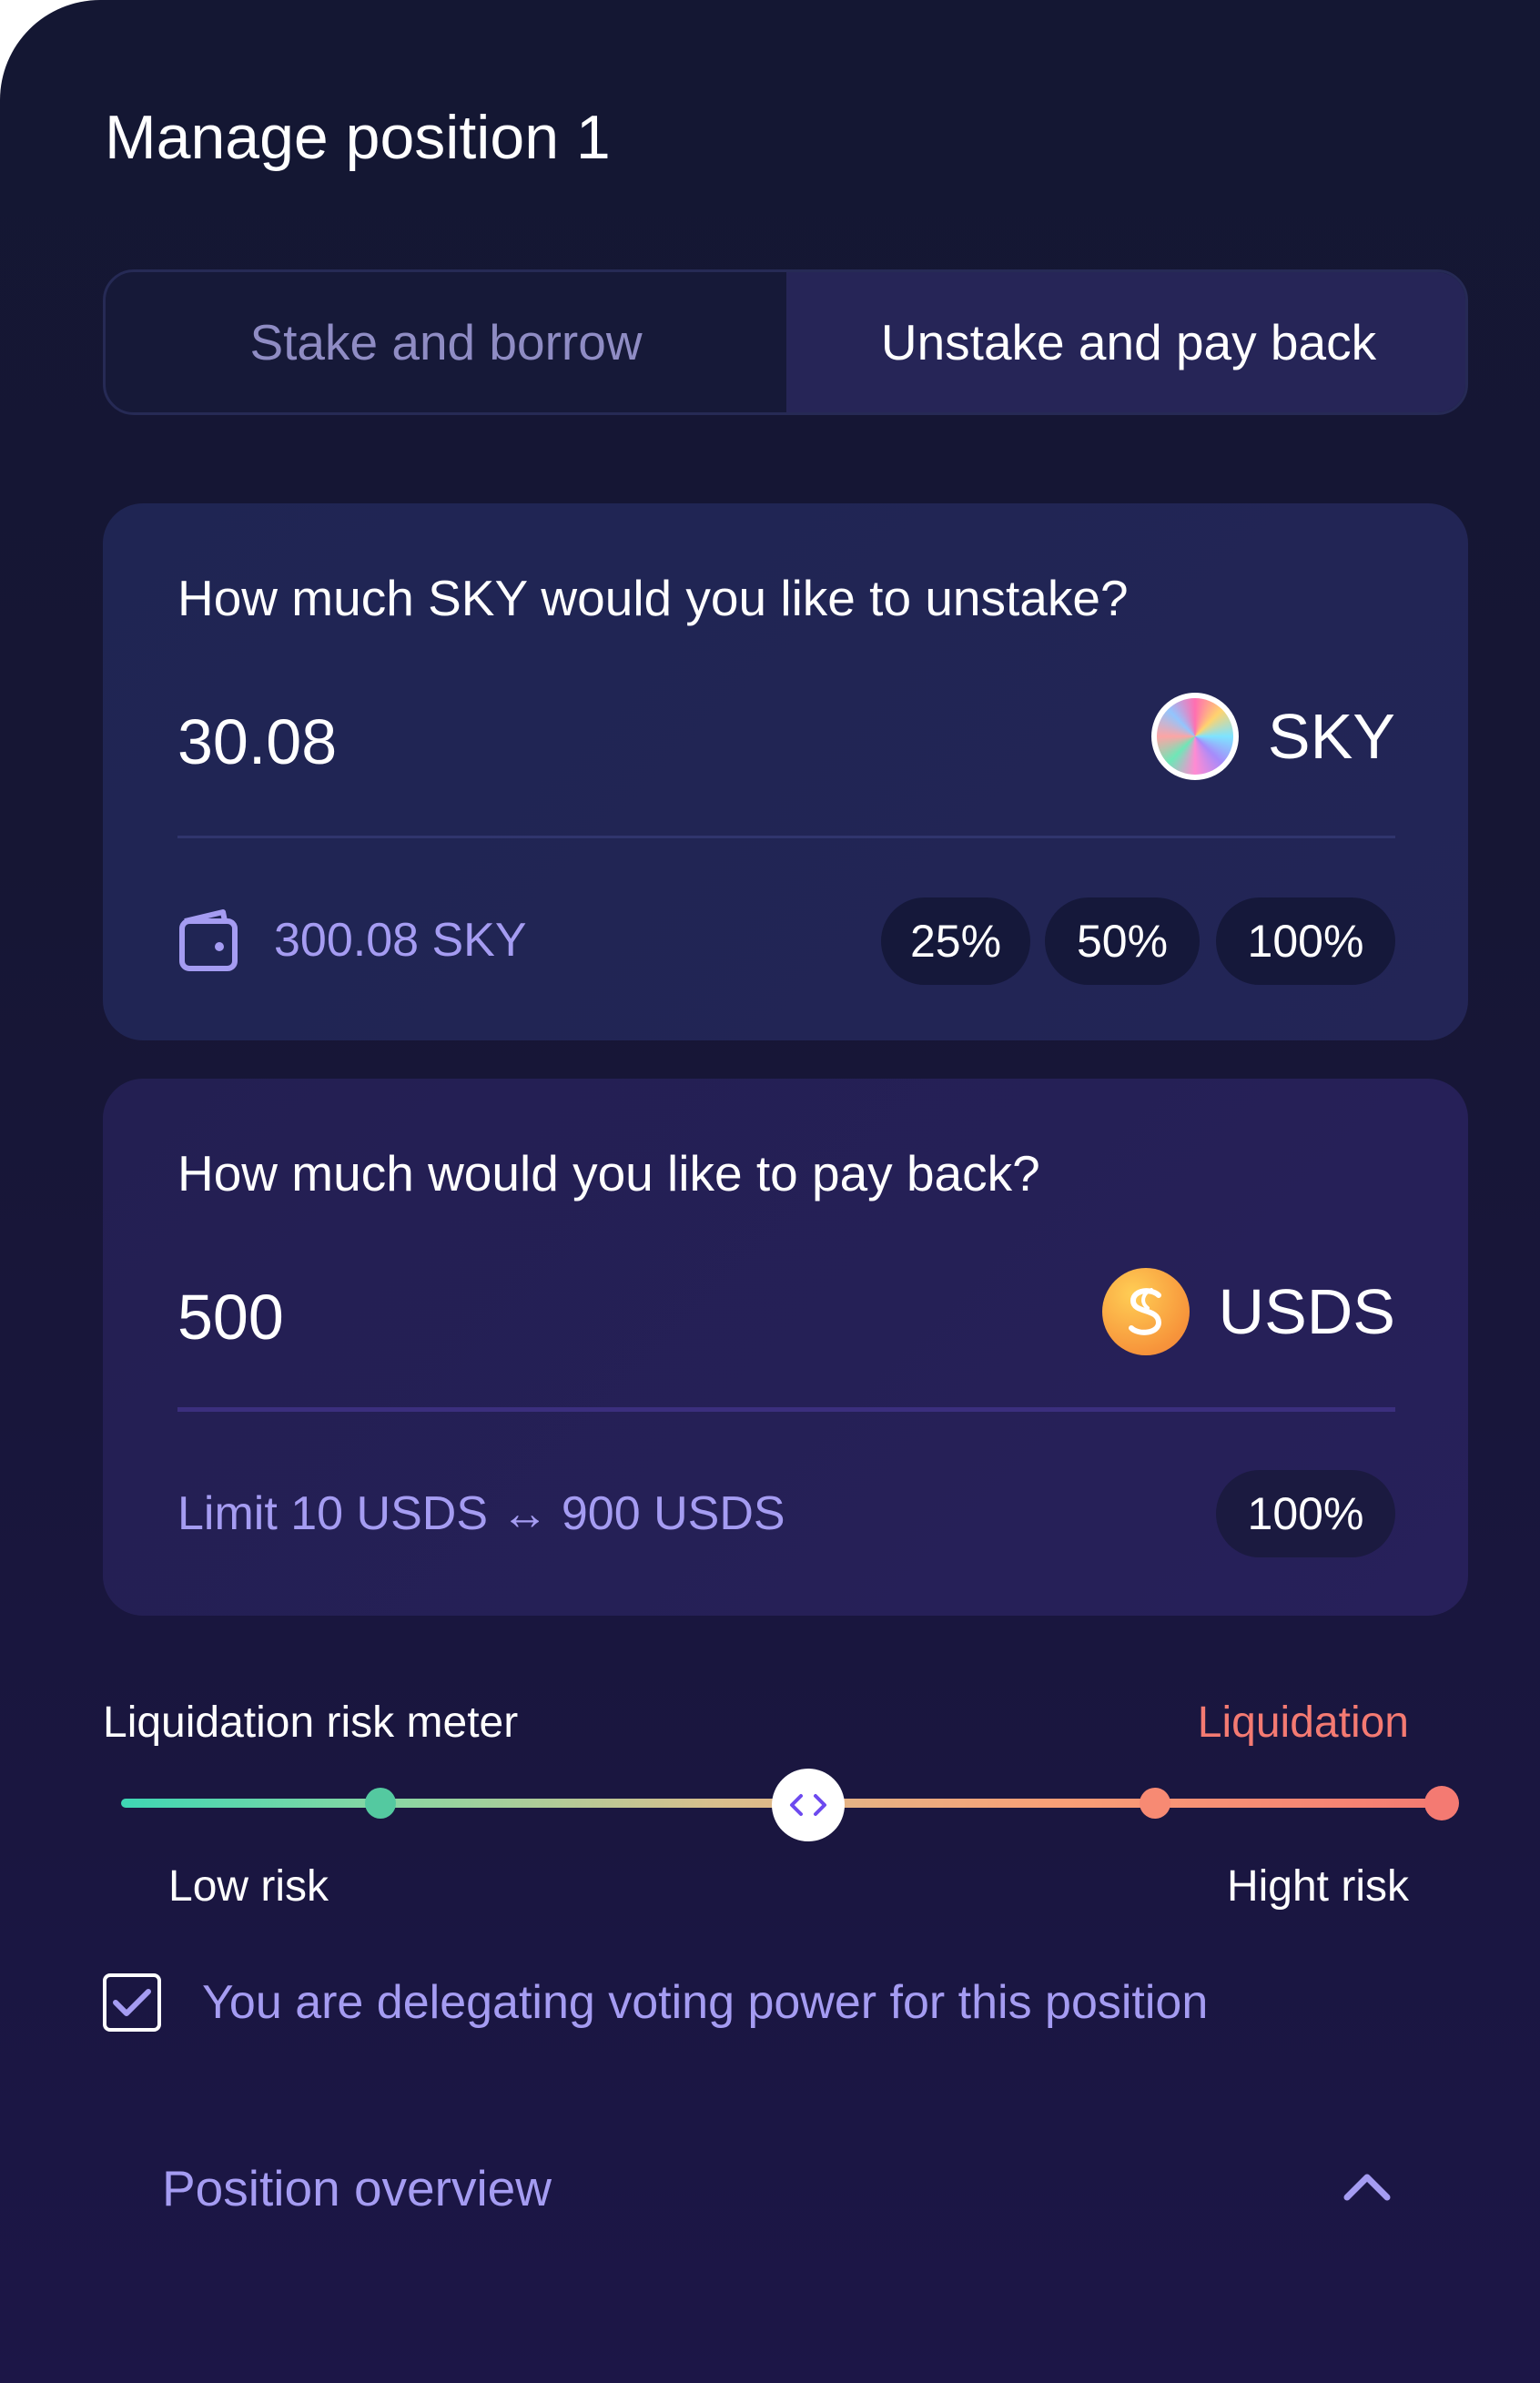 The width and height of the screenshot is (1540, 2383). I want to click on page-title: Manage position 1, so click(358, 137).